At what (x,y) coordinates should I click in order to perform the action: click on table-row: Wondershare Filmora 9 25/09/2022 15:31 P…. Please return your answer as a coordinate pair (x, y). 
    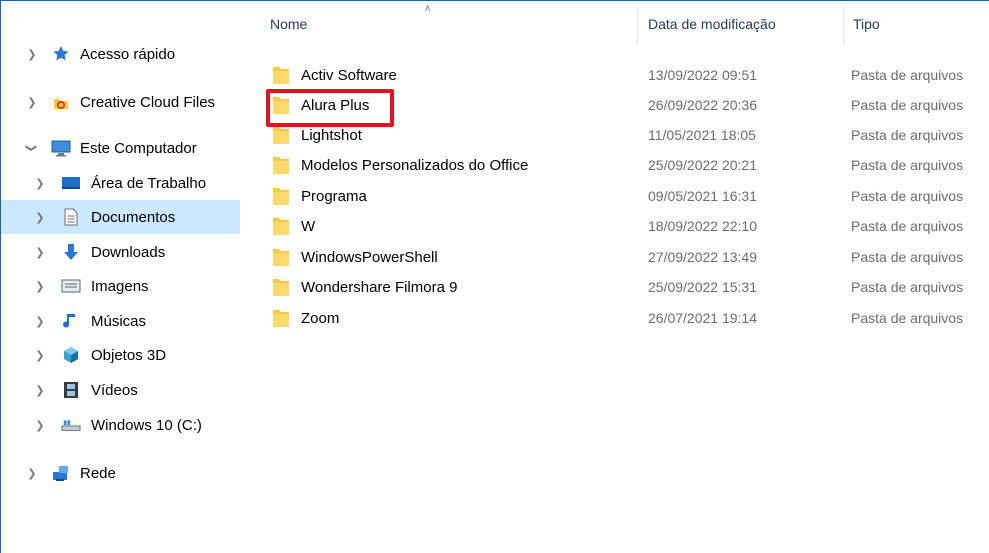
    Looking at the image, I should click on (615, 287).